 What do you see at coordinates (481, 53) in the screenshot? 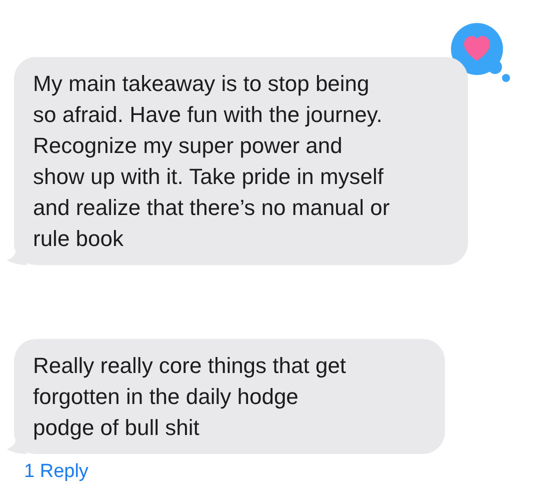
I see `heart-reaction-icon` at bounding box center [481, 53].